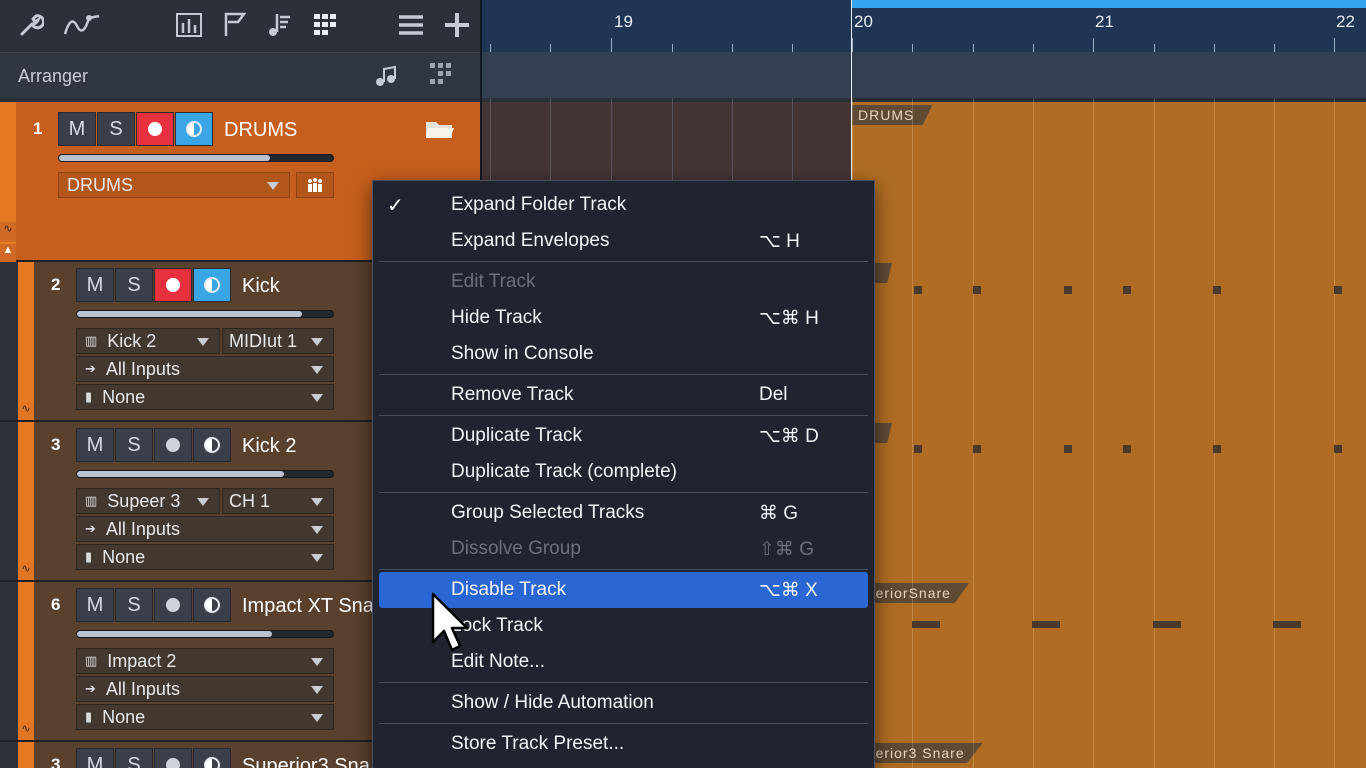  I want to click on grid-icon, so click(325, 25).